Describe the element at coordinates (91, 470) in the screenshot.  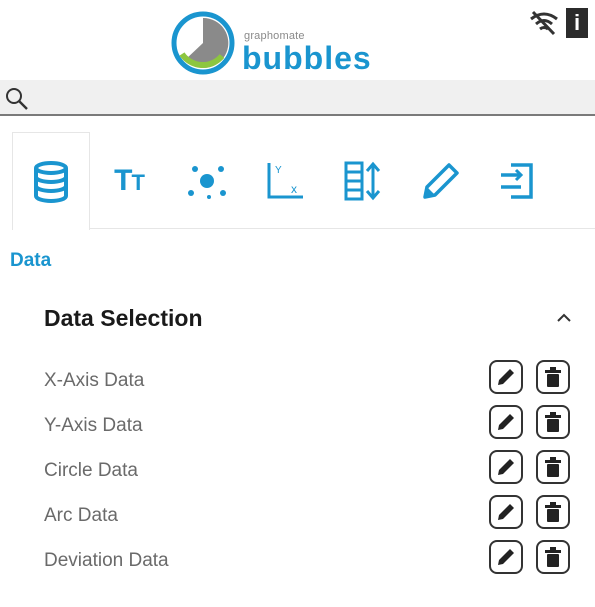
I see `data-row-label: Circle Data` at that location.